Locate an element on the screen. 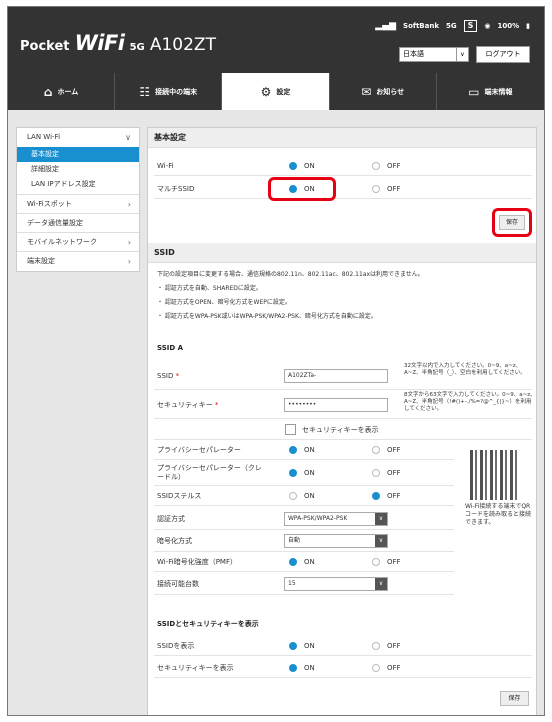  show-security-key-off-radio is located at coordinates (376, 668).